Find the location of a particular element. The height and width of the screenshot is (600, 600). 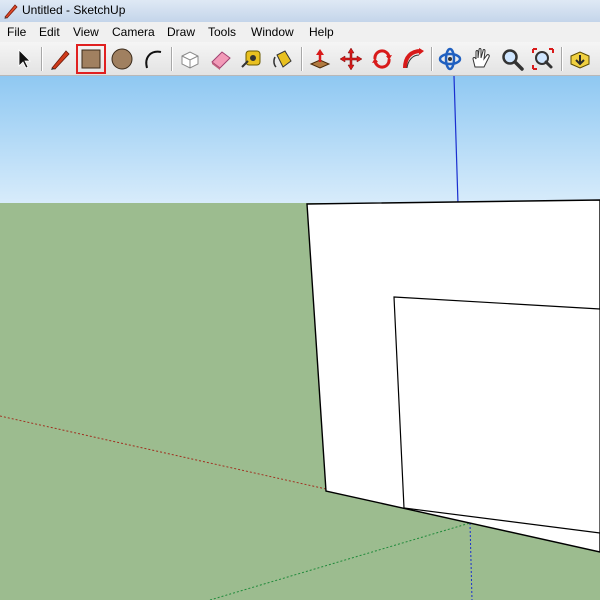

component-icon is located at coordinates (190, 60).